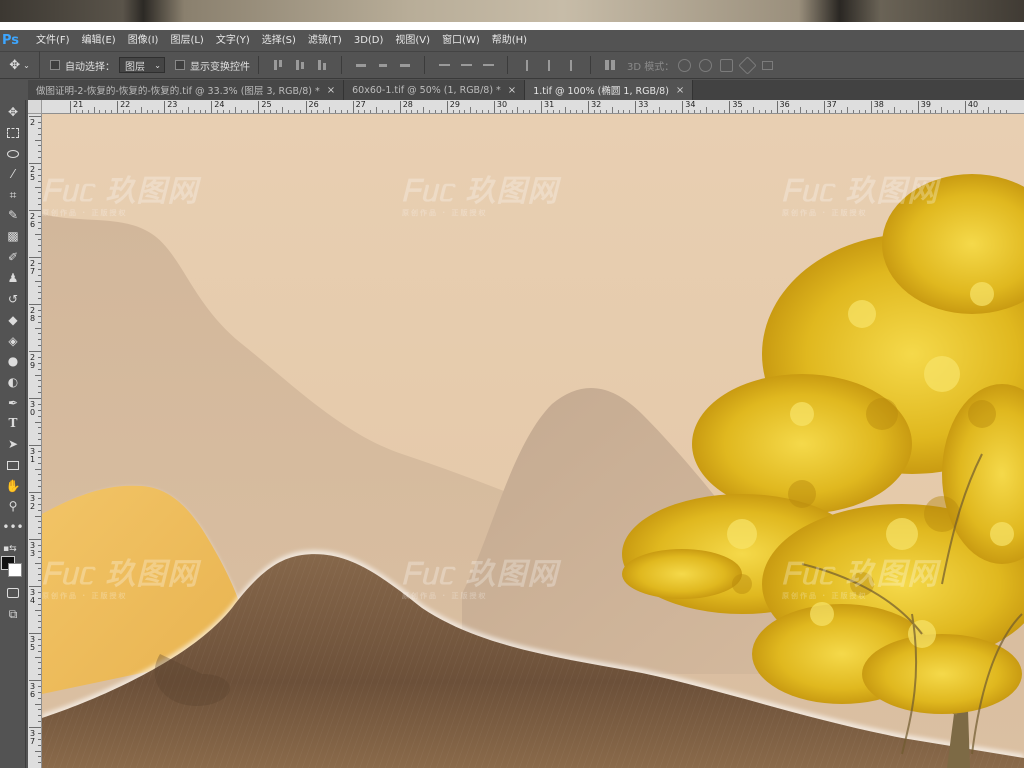 Image resolution: width=1024 pixels, height=768 pixels. What do you see at coordinates (13, 403) in the screenshot?
I see `pen-icon: ✒` at bounding box center [13, 403].